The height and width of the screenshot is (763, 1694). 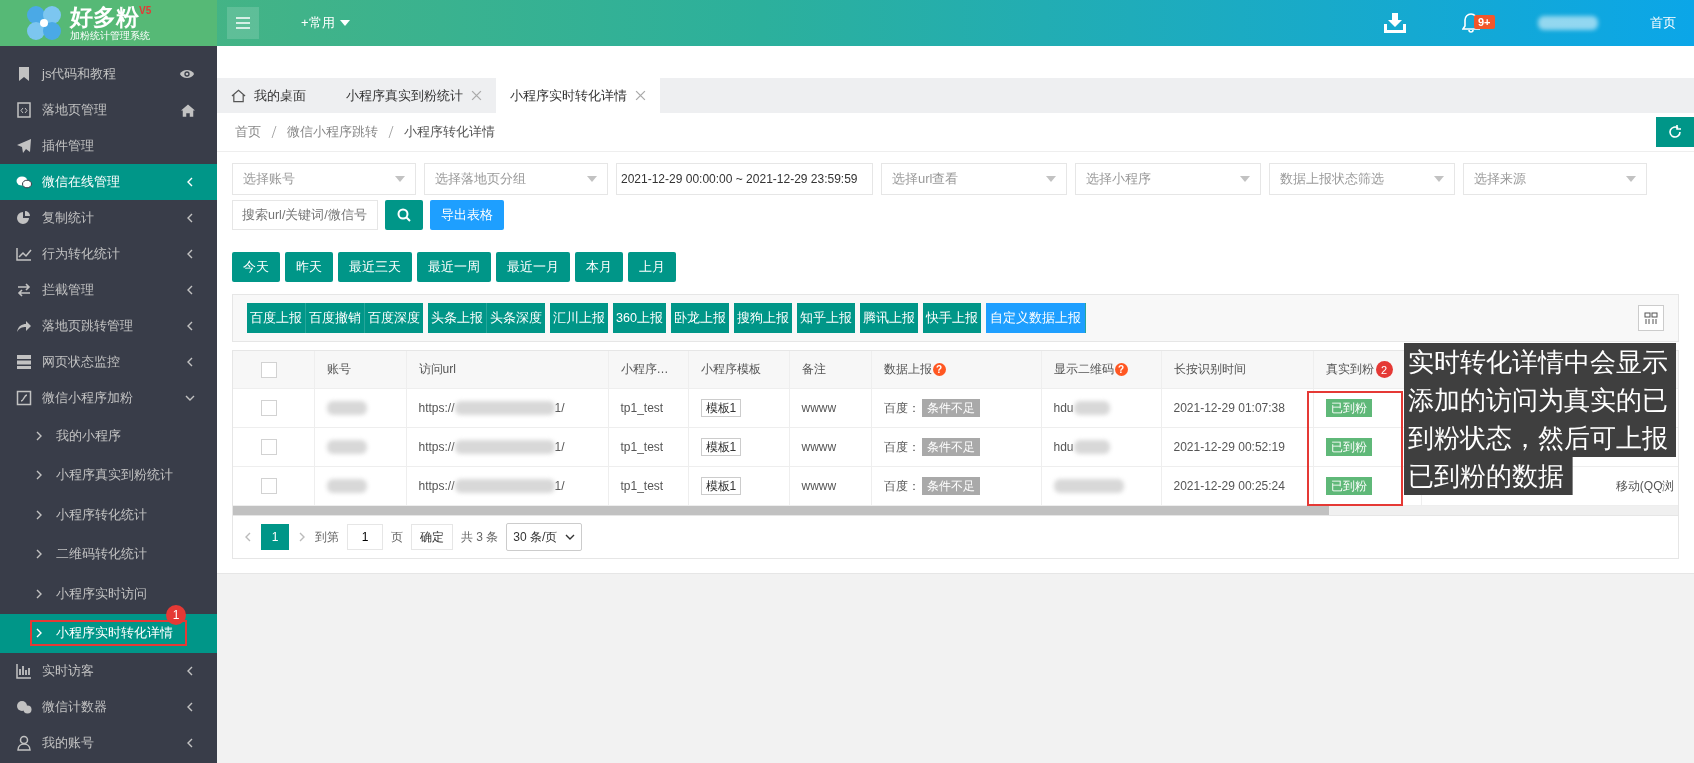 I want to click on select-field: 选择来源, so click(x=1555, y=179).